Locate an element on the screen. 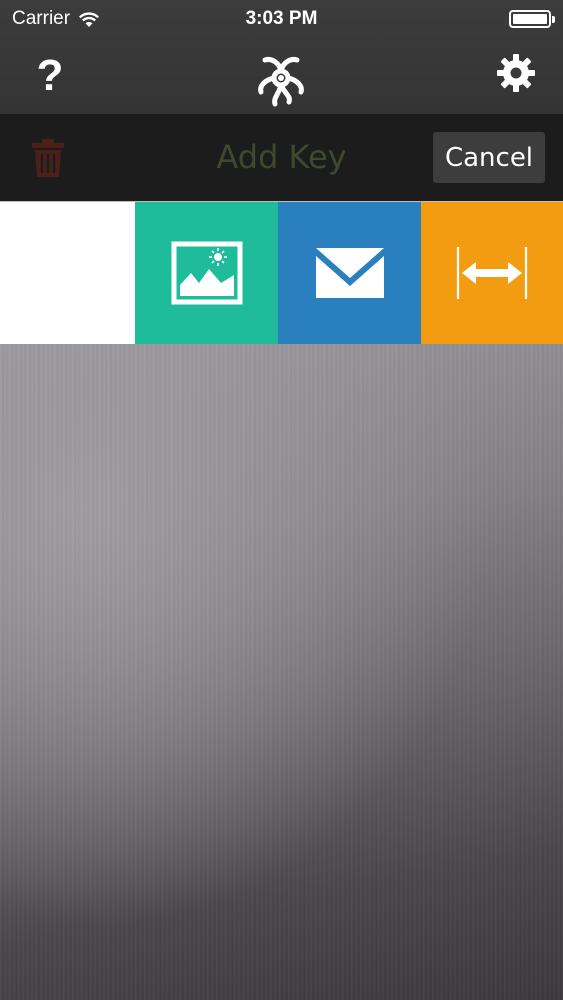 This screenshot has height=1000, width=563. help-button: ? is located at coordinates (50, 76).